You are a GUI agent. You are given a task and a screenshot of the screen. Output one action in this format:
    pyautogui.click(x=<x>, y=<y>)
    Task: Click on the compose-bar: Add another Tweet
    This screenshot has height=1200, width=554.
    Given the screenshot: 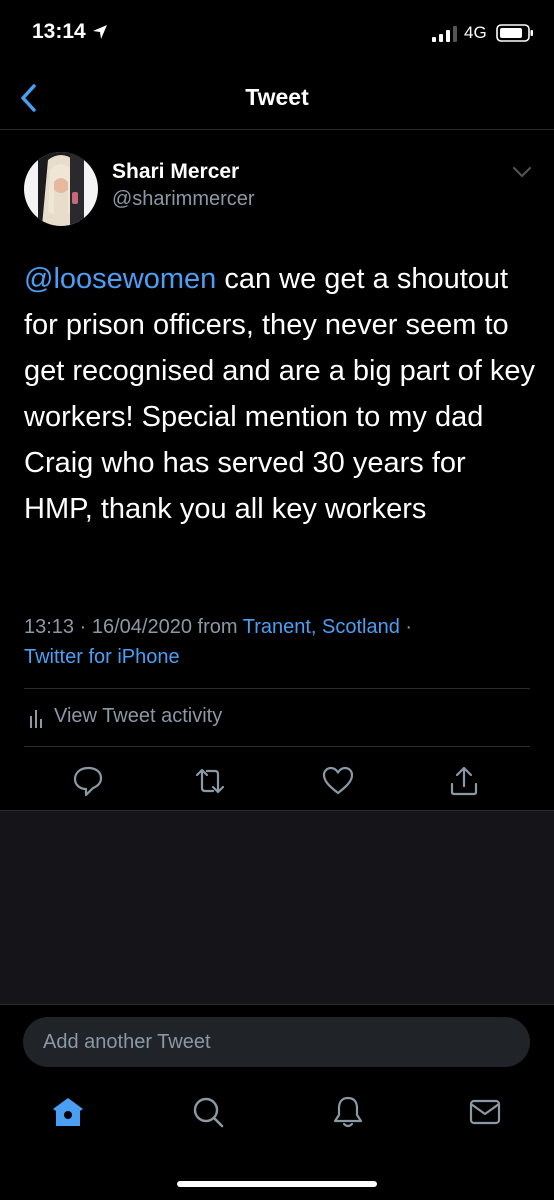 What is the action you would take?
    pyautogui.click(x=277, y=1042)
    